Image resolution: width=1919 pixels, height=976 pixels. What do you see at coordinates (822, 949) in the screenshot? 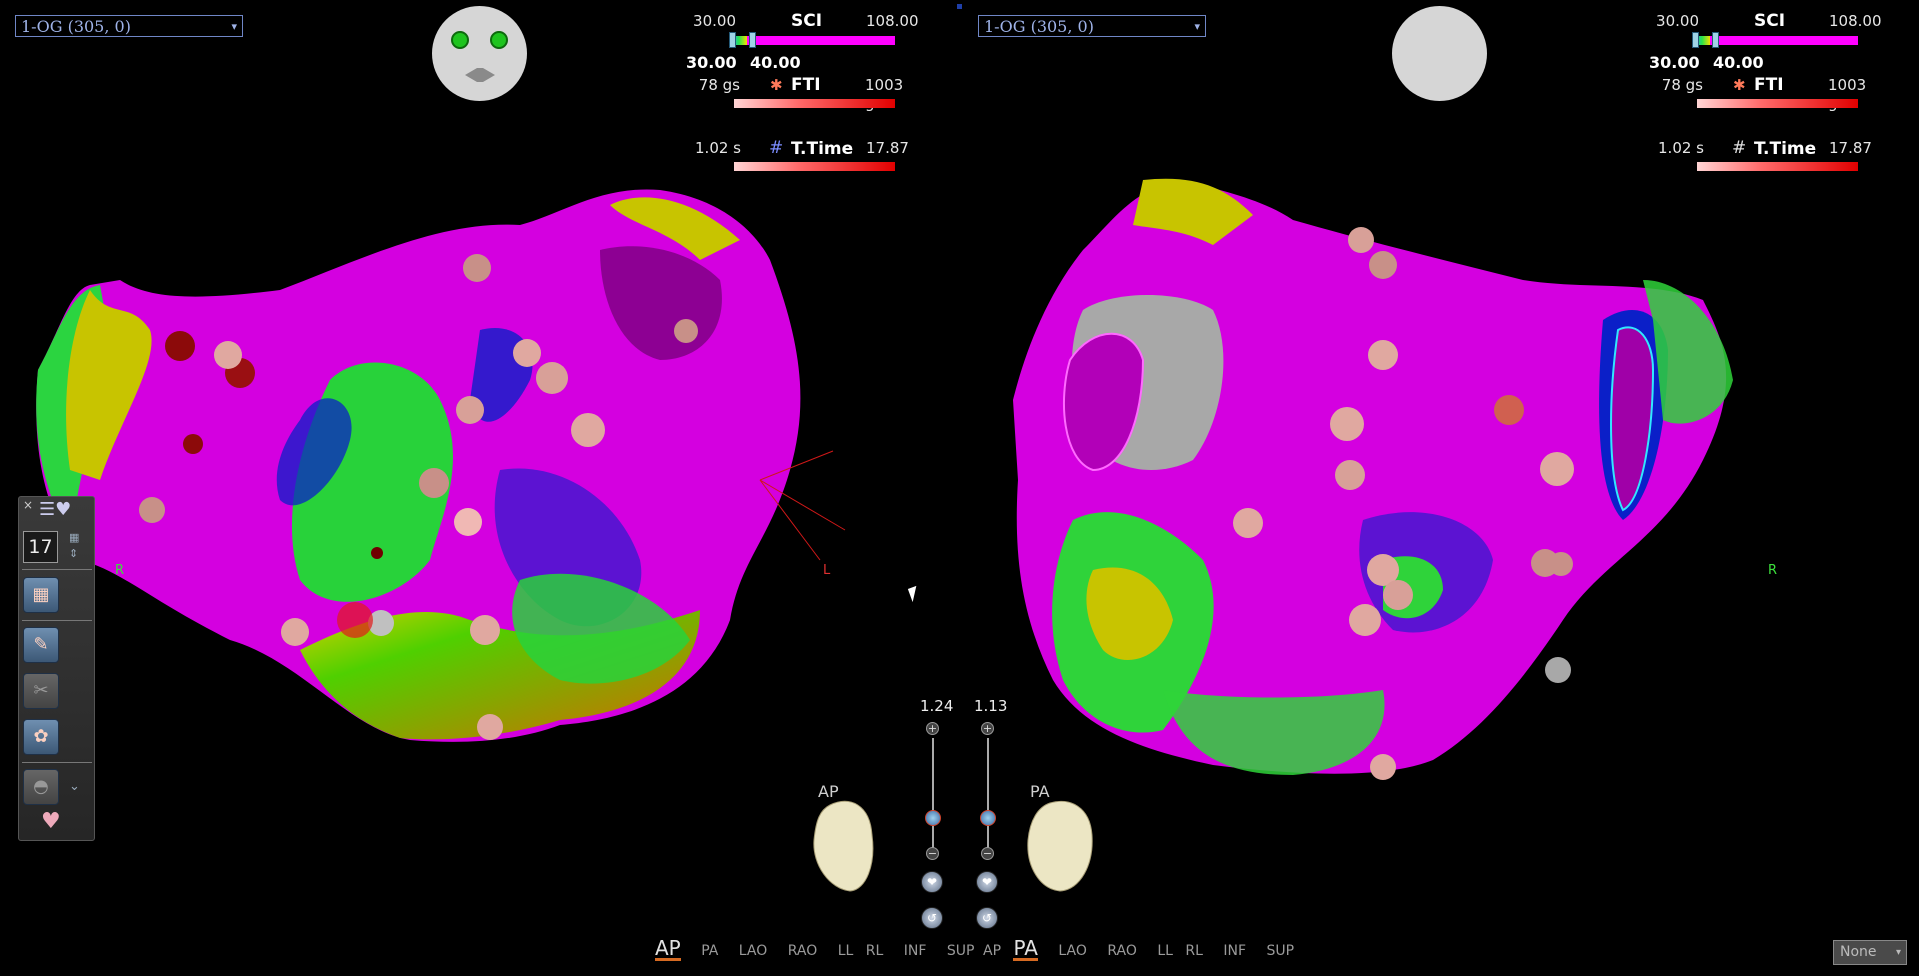
I see `view-tabs-left: AP PA LAO RAO LL RL INF SUP` at bounding box center [822, 949].